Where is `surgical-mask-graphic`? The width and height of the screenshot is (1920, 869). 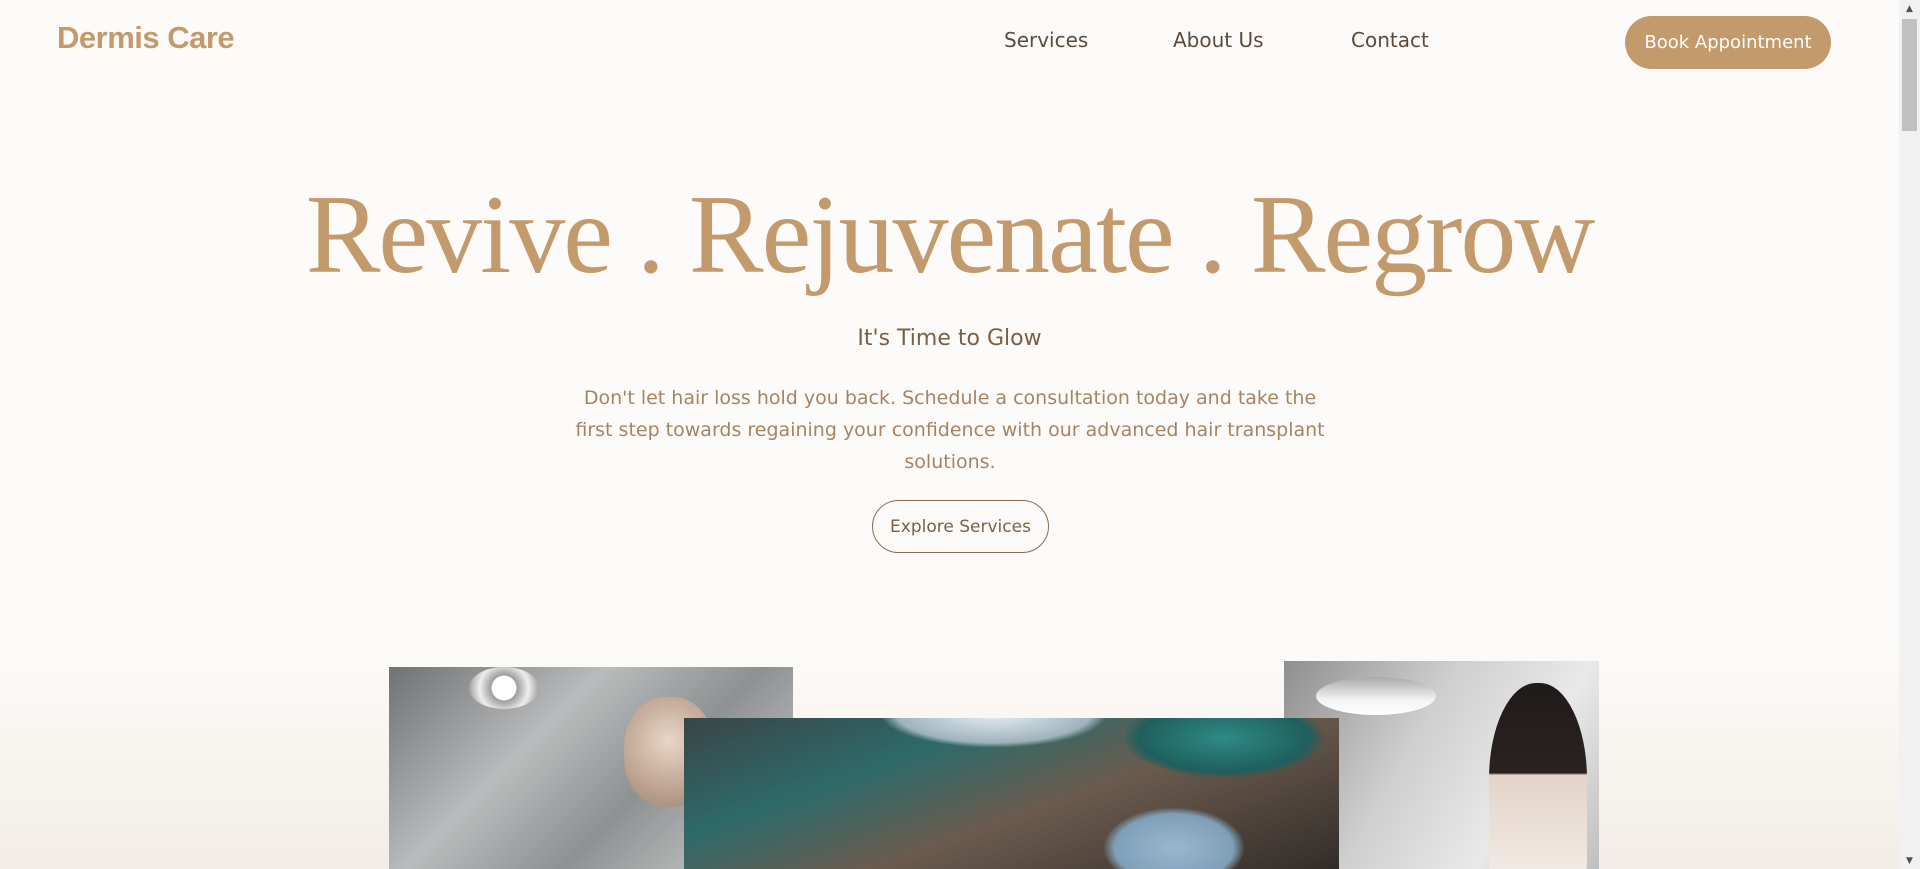
surgical-mask-graphic is located at coordinates (1174, 838).